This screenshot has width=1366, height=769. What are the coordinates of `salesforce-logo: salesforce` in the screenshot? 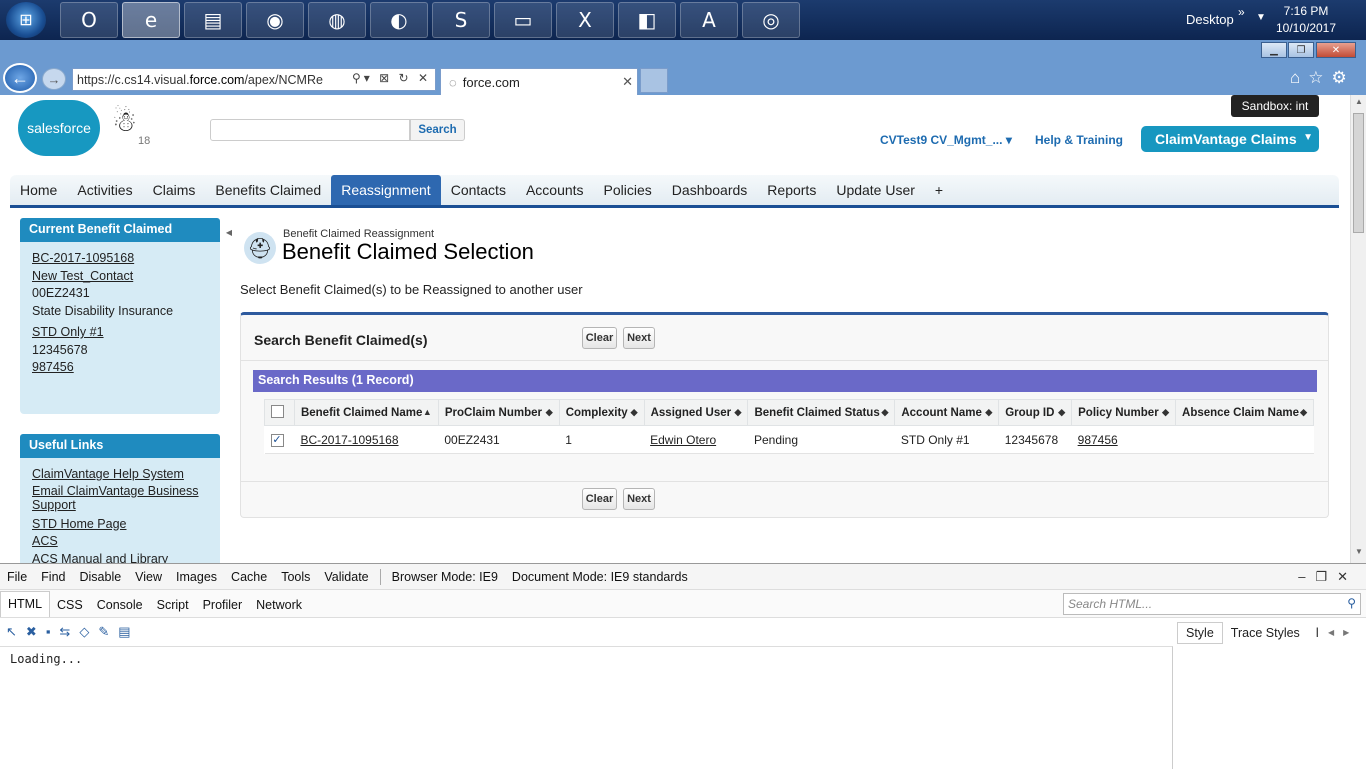 It's located at (59, 128).